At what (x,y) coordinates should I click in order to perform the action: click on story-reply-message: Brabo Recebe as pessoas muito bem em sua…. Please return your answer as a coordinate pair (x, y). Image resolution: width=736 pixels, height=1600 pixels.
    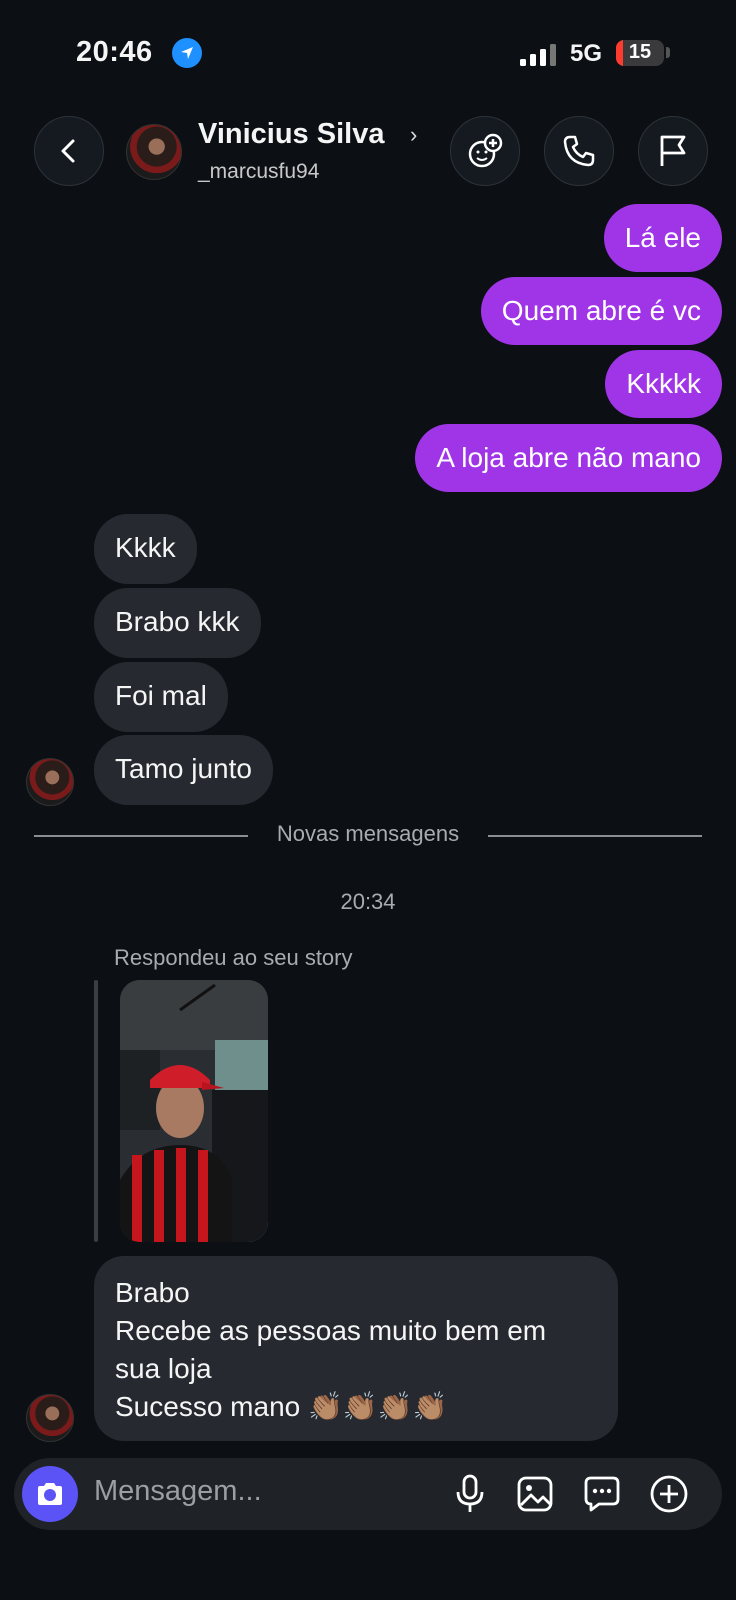
    Looking at the image, I should click on (356, 1348).